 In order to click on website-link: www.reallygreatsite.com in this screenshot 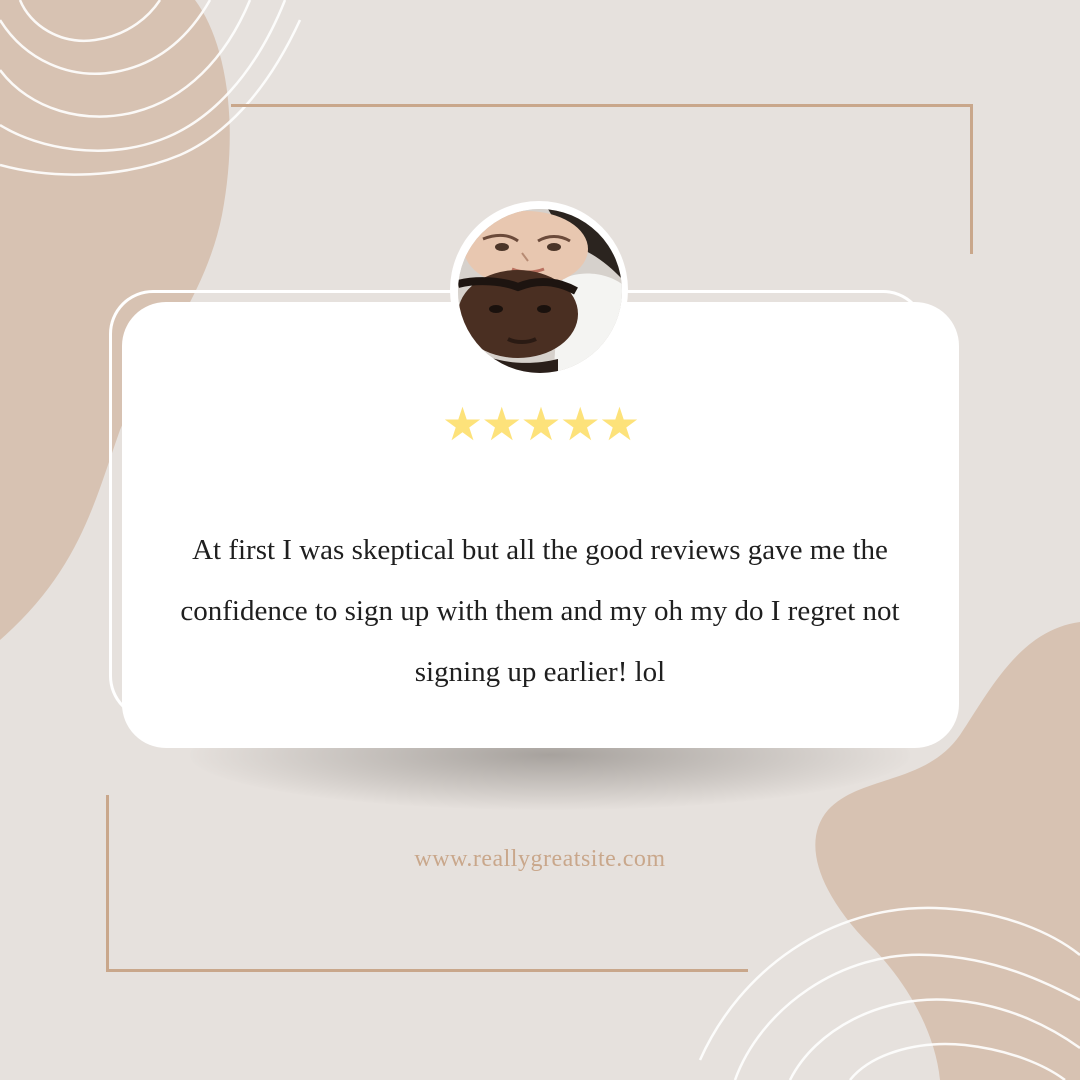, I will do `click(540, 859)`.